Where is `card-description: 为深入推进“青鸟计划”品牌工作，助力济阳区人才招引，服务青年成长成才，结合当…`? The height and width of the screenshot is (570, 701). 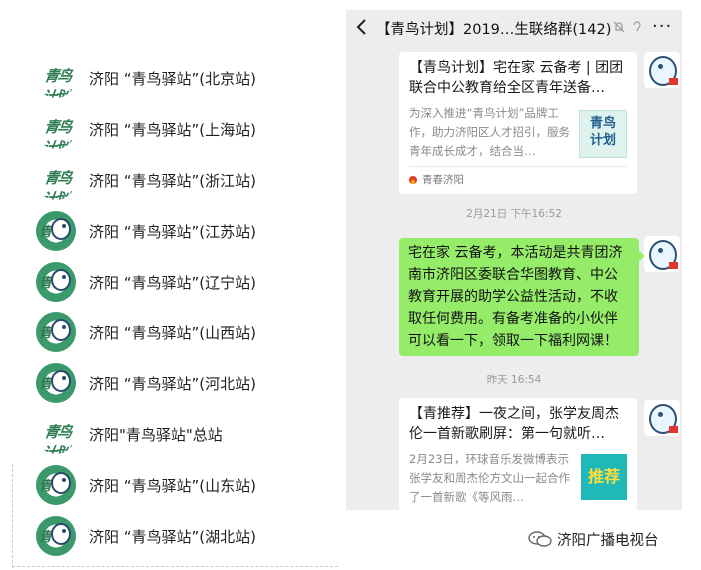 card-description: 为深入推进“青鸟计划”品牌工作，助力济阳区人才招引，服务青年成长成才，结合当… is located at coordinates (489, 132).